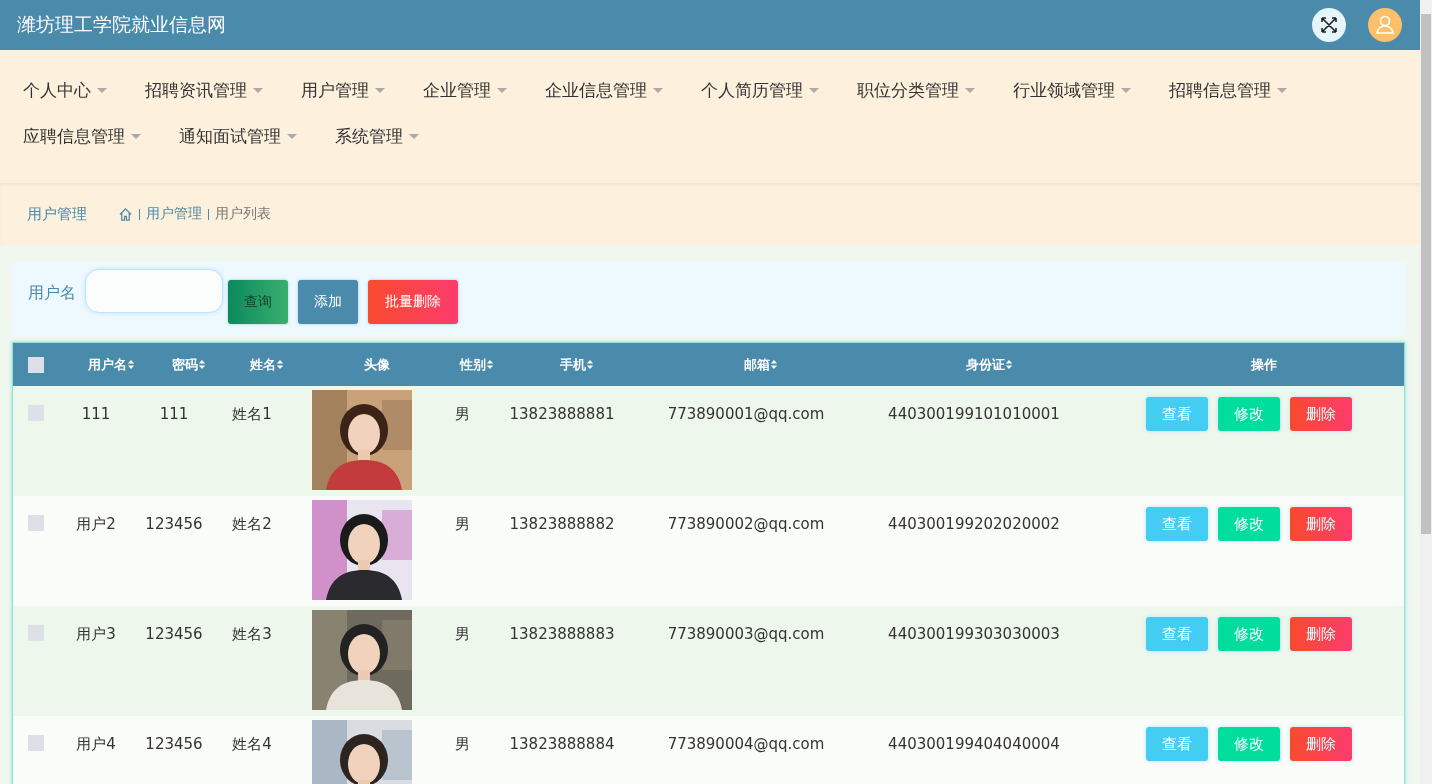 Image resolution: width=1432 pixels, height=784 pixels. I want to click on menu-item: 职位分类管理, so click(916, 90).